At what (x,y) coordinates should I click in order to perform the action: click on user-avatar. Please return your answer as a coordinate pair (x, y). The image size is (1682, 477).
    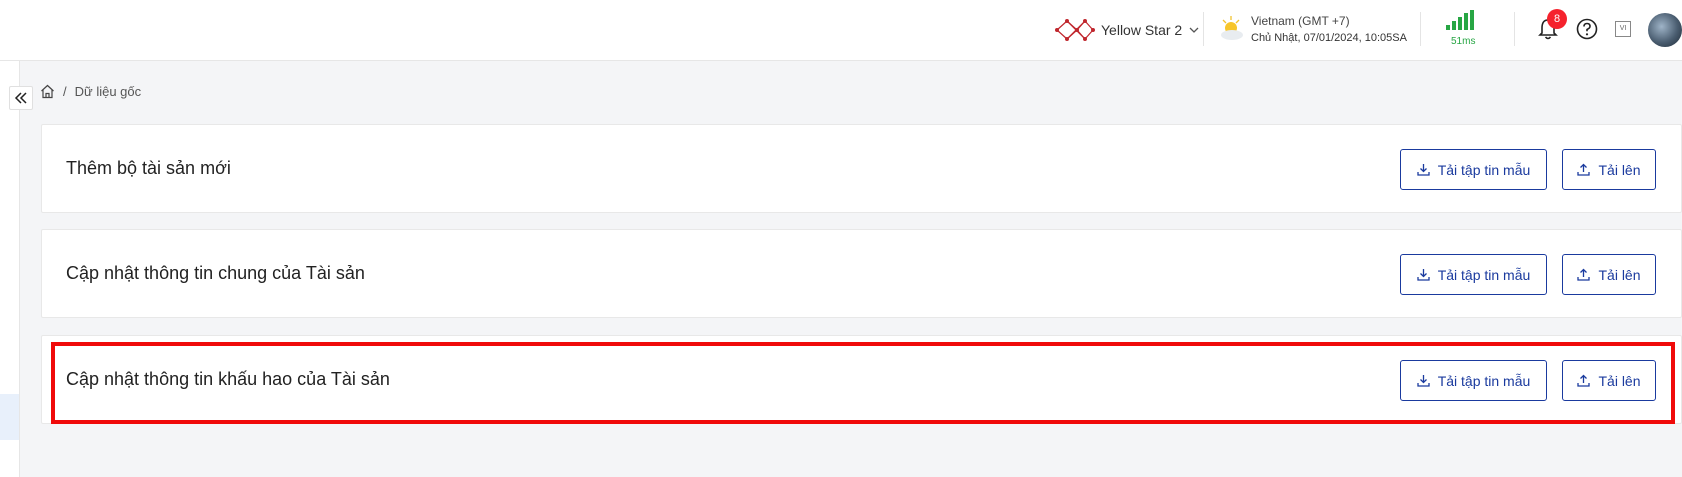
    Looking at the image, I should click on (1665, 30).